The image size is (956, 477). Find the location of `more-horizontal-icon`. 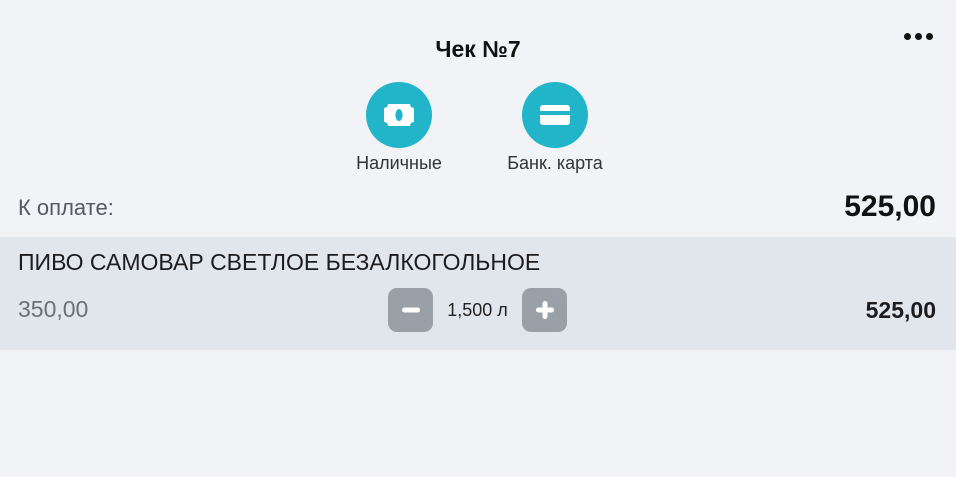

more-horizontal-icon is located at coordinates (918, 36).